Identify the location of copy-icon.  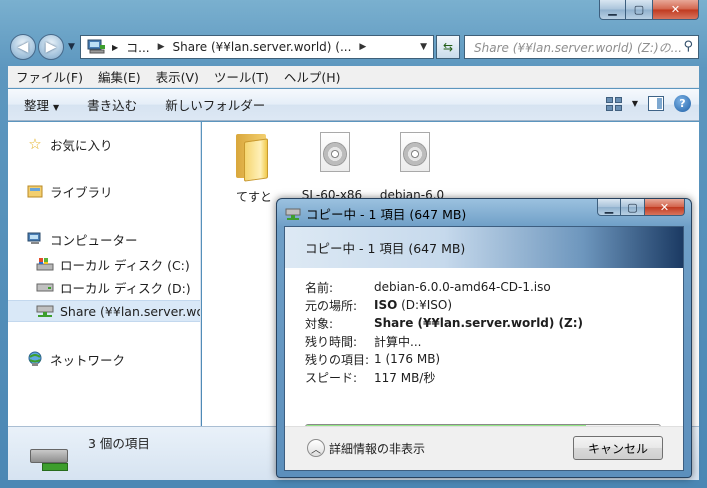
(293, 214).